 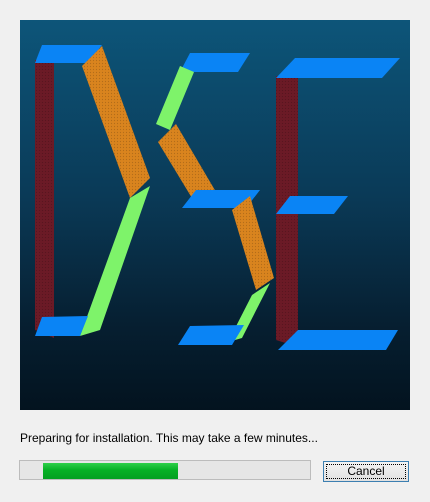 I want to click on e-bottom-segment, so click(x=338, y=340).